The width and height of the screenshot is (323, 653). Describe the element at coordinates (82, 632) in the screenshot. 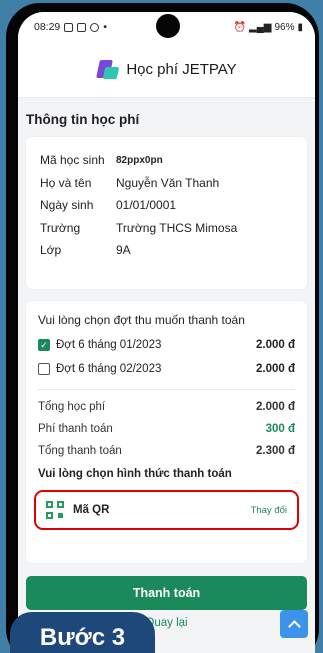

I see `step-badge: Bước 3` at that location.